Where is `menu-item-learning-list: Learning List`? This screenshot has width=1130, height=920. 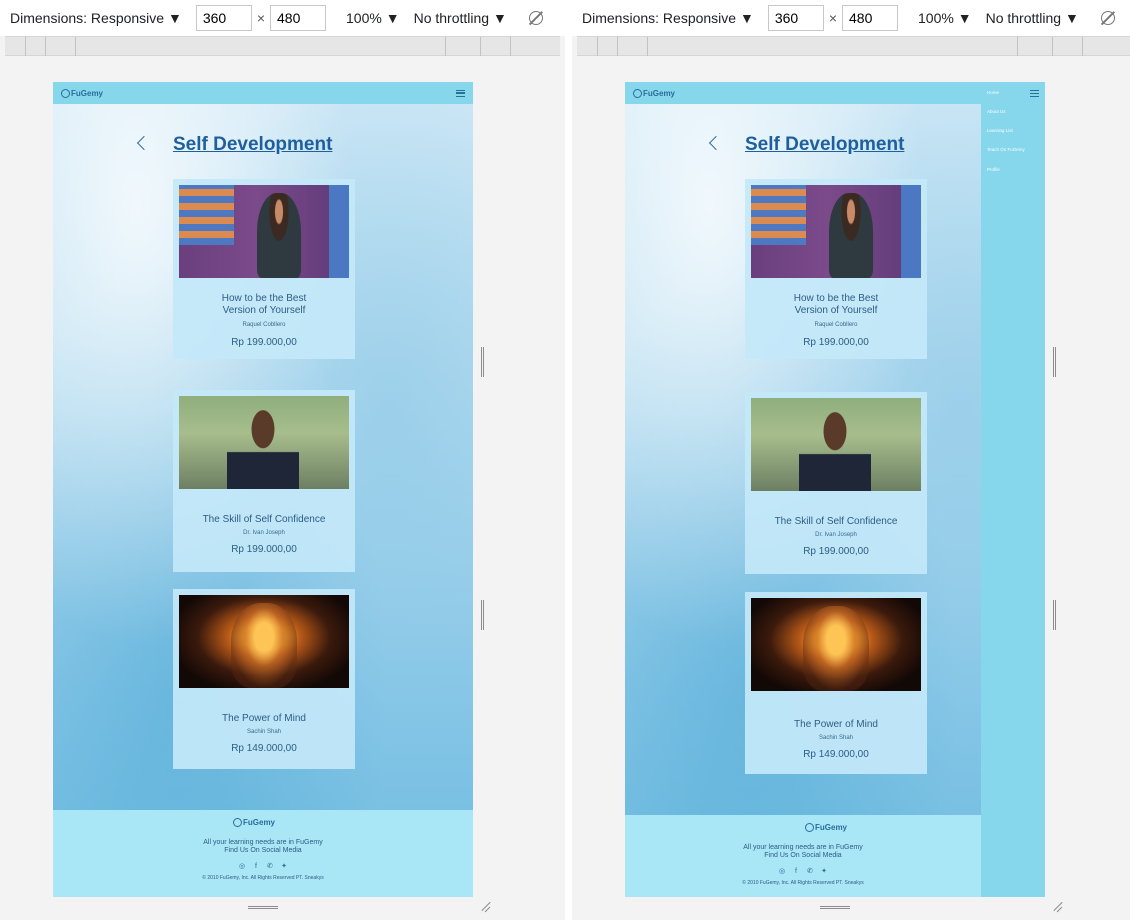 menu-item-learning-list: Learning List is located at coordinates (1000, 130).